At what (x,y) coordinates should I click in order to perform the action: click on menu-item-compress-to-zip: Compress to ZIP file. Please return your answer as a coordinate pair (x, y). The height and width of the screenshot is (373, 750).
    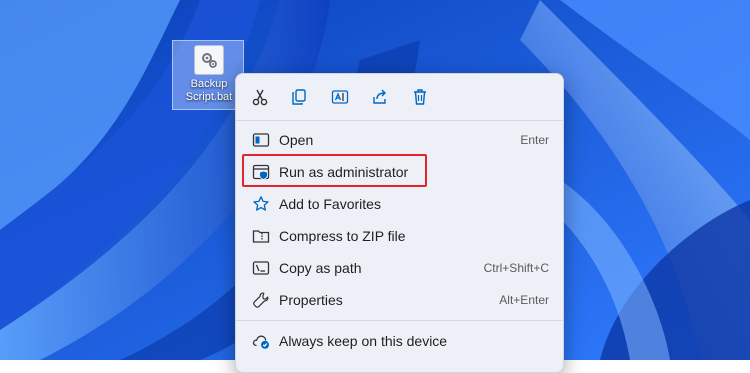
    Looking at the image, I should click on (400, 236).